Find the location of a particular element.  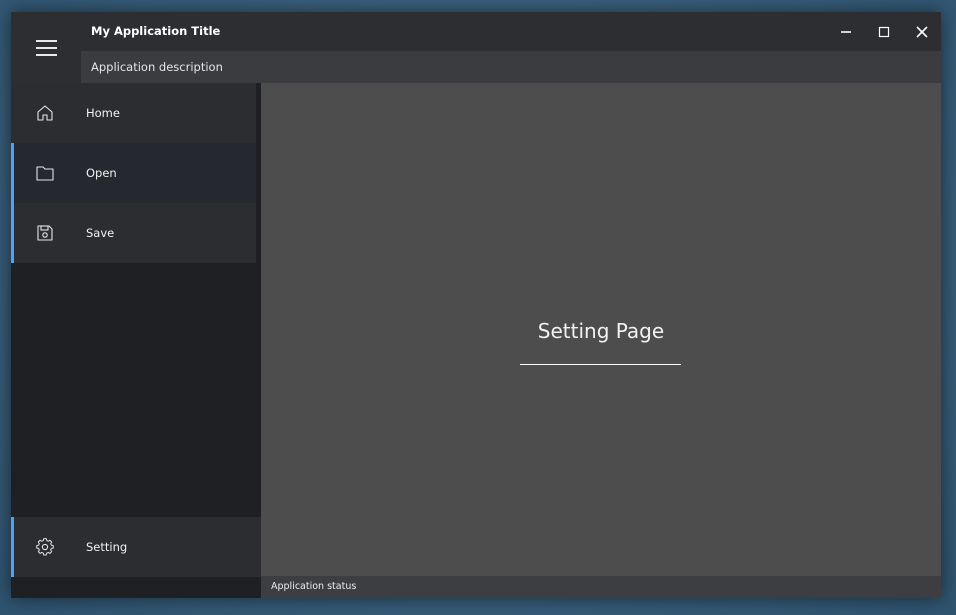

hamburger-menu-button is located at coordinates (46, 47).